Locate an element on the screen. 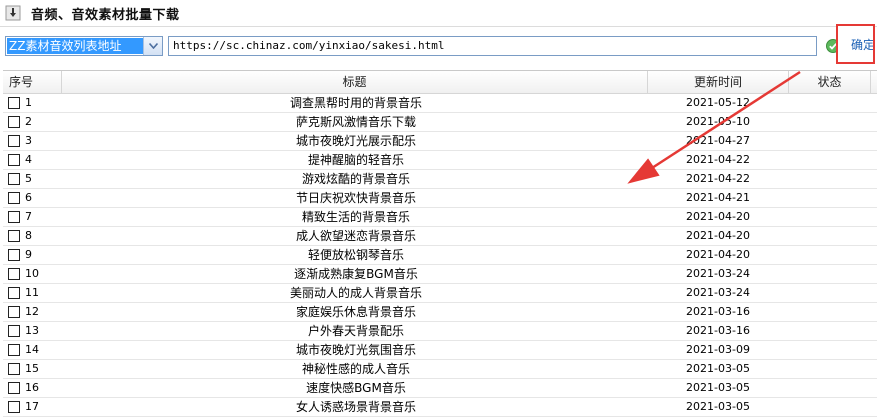 Image resolution: width=877 pixels, height=420 pixels. table-row: 2 萨克斯风激情音乐下载 2021-05-10 is located at coordinates (440, 122).